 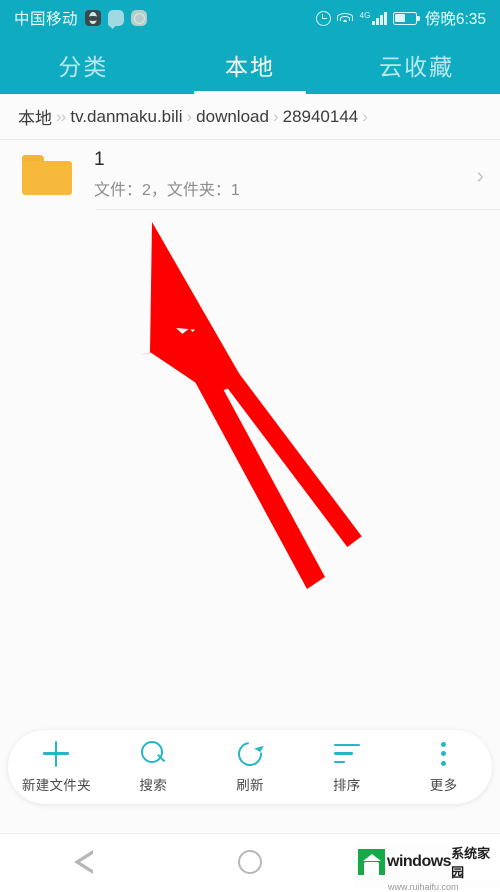 What do you see at coordinates (46, 19) in the screenshot?
I see `carrier-label: 中国移动` at bounding box center [46, 19].